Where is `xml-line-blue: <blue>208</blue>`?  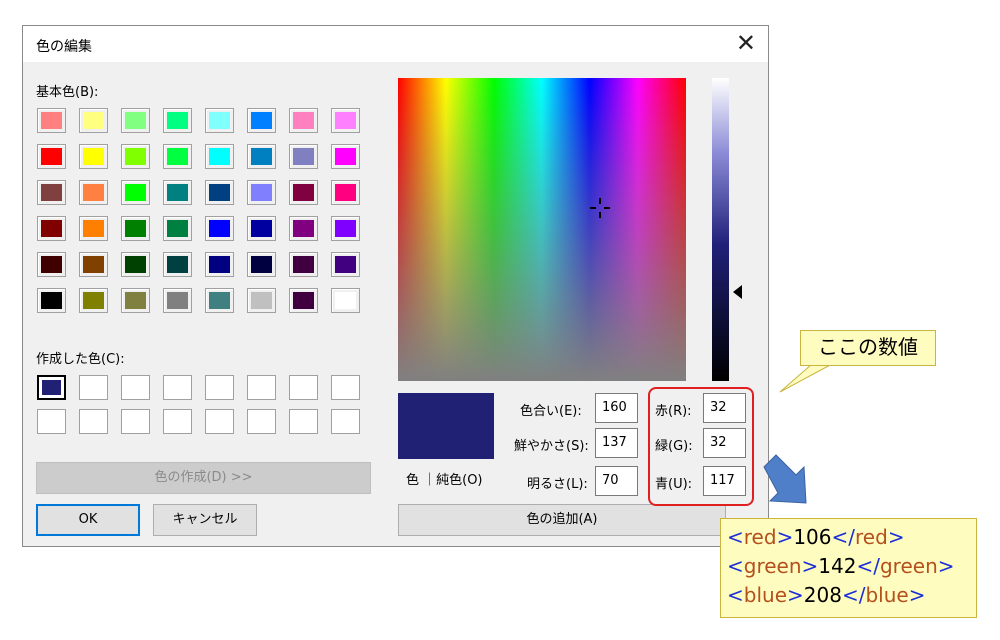
xml-line-blue: <blue>208</blue> is located at coordinates (826, 595).